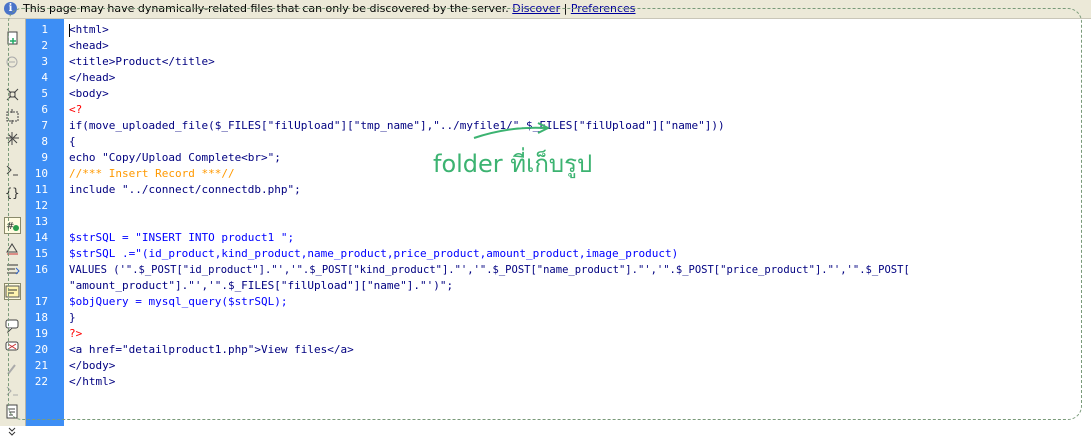 The height and width of the screenshot is (437, 1091). Describe the element at coordinates (12, 325) in the screenshot. I see `apply-comment-icon` at that location.